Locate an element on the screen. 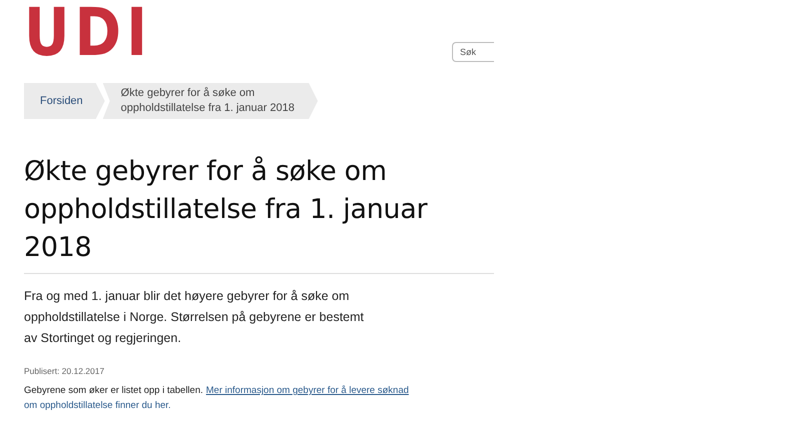  info-link: Mer informasjon om gebyrer for å levere søknad is located at coordinates (307, 390).